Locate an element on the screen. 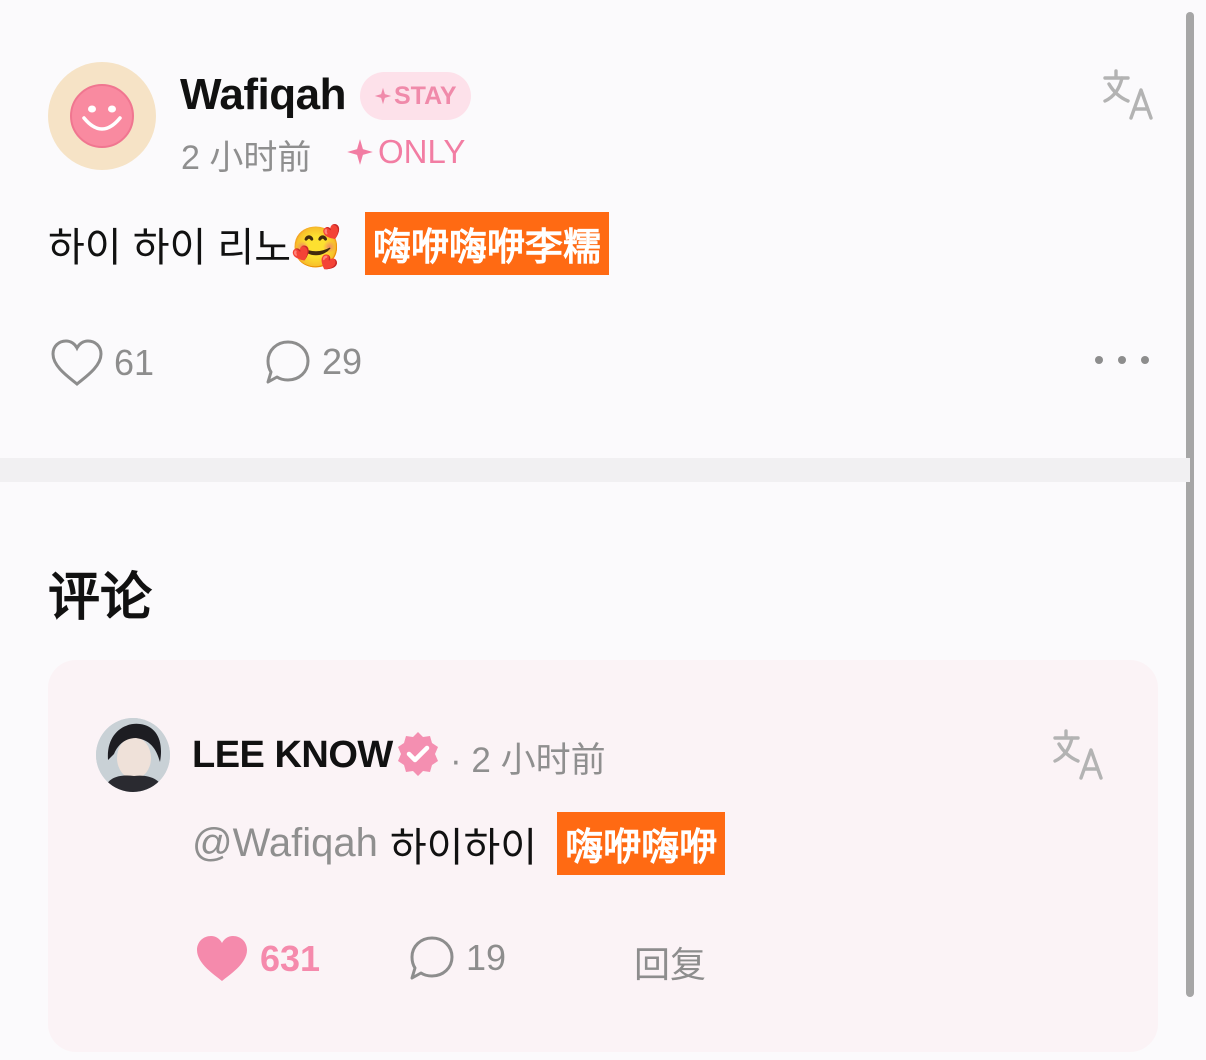  author-name: Wafiqah is located at coordinates (263, 95).